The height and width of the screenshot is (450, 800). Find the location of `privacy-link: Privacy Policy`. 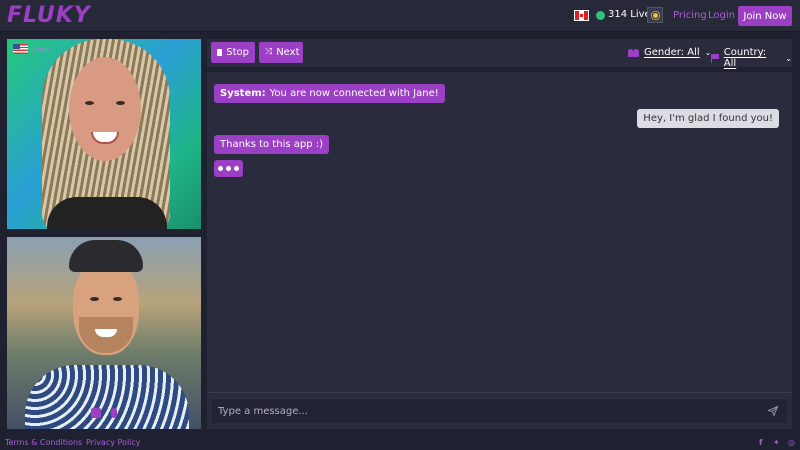

privacy-link: Privacy Policy is located at coordinates (113, 442).